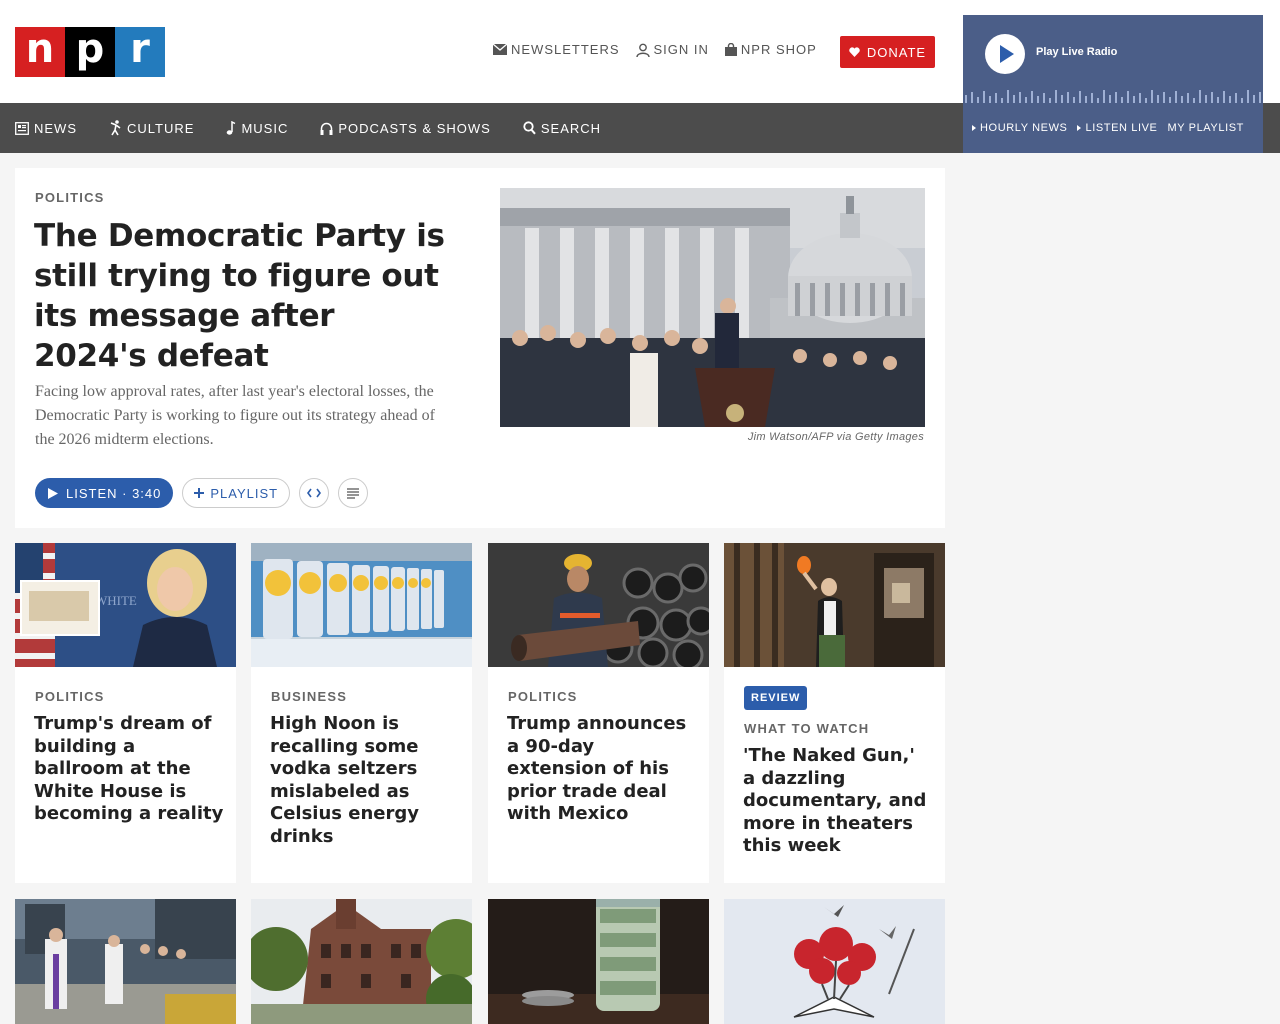  I want to click on listen-button: LISTEN · 3:40, so click(104, 493).